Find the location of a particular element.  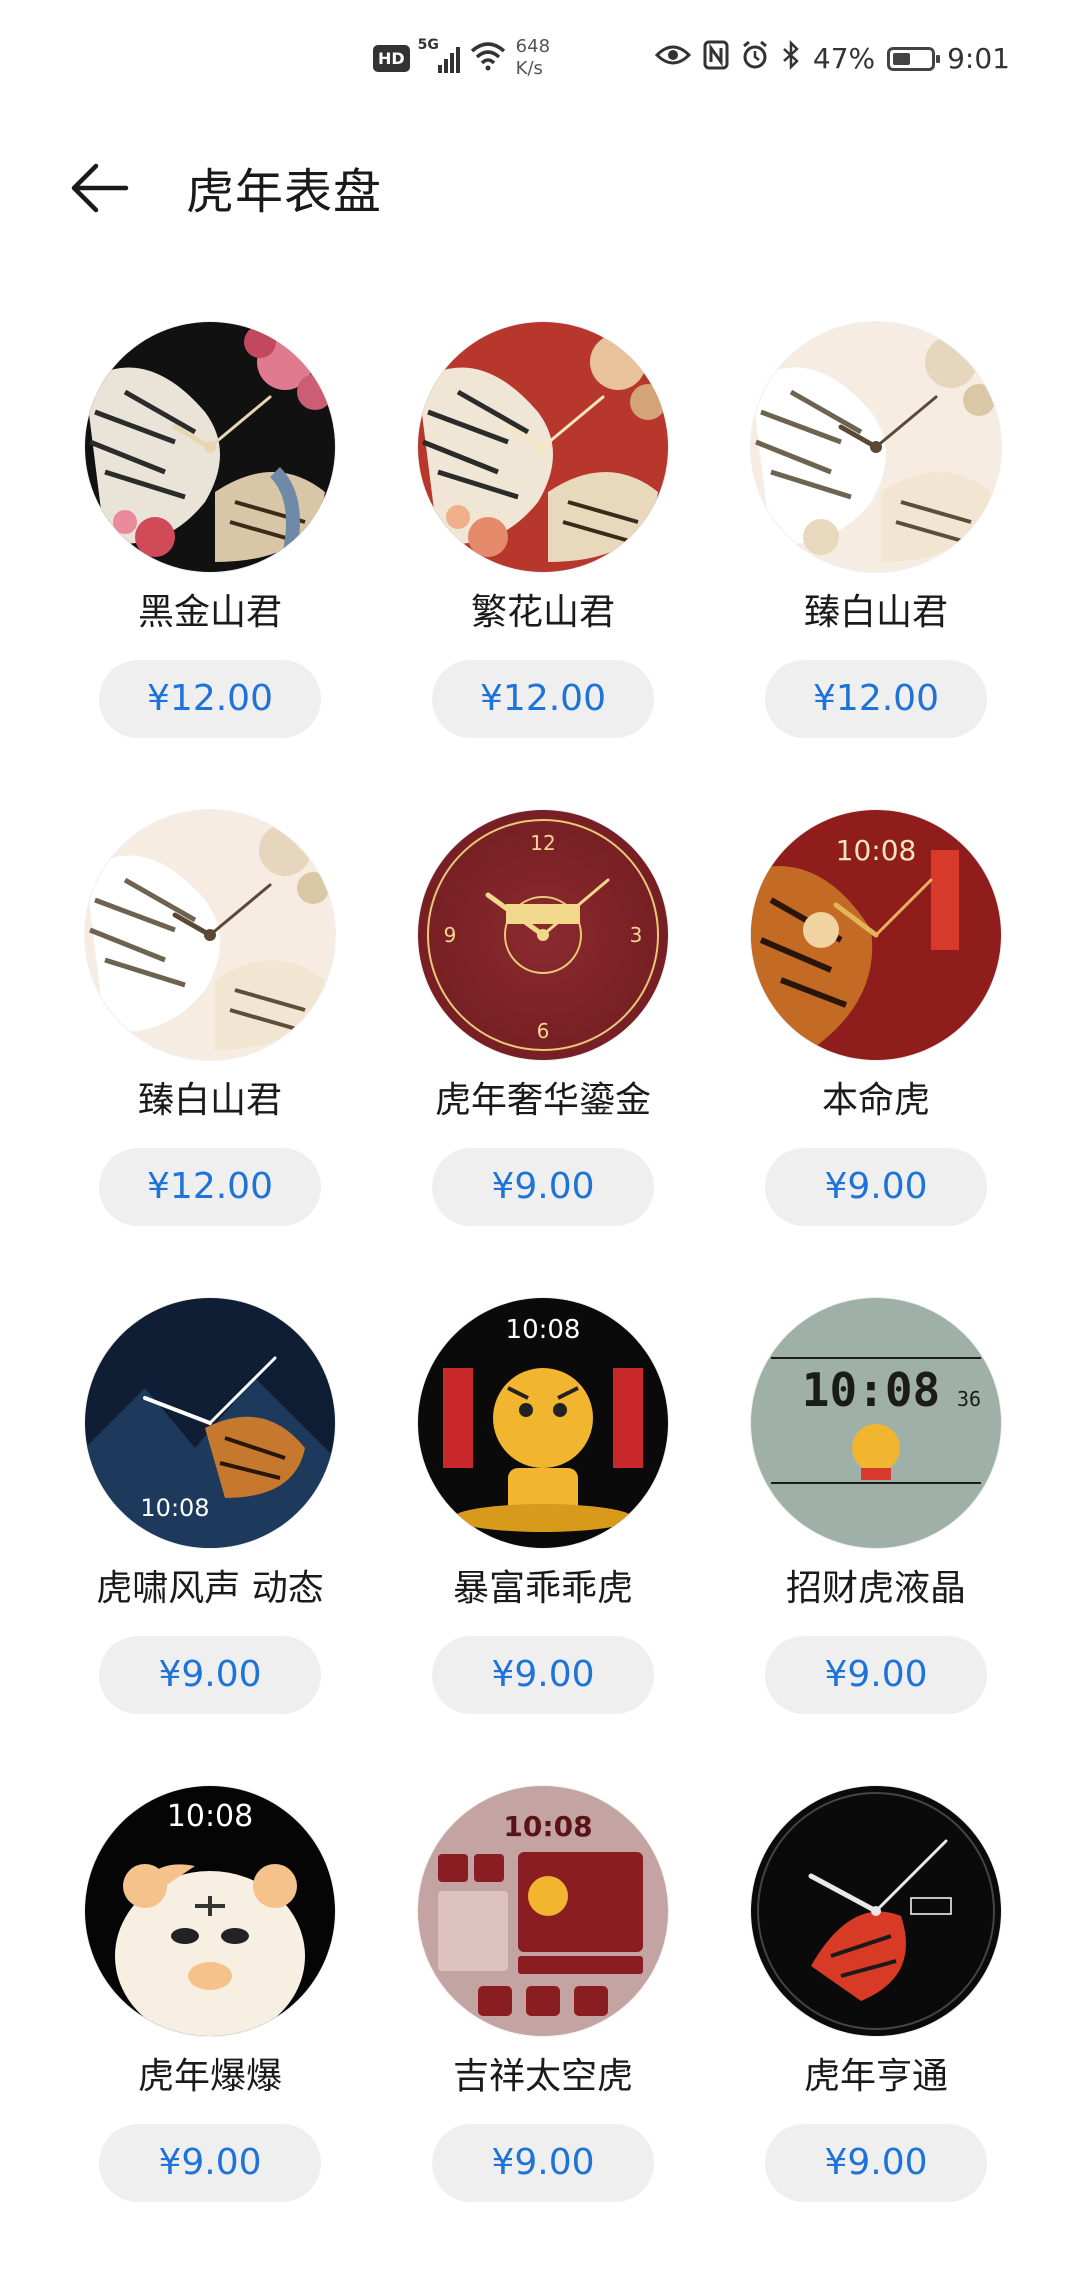

signal-icon: 5G is located at coordinates (439, 55).